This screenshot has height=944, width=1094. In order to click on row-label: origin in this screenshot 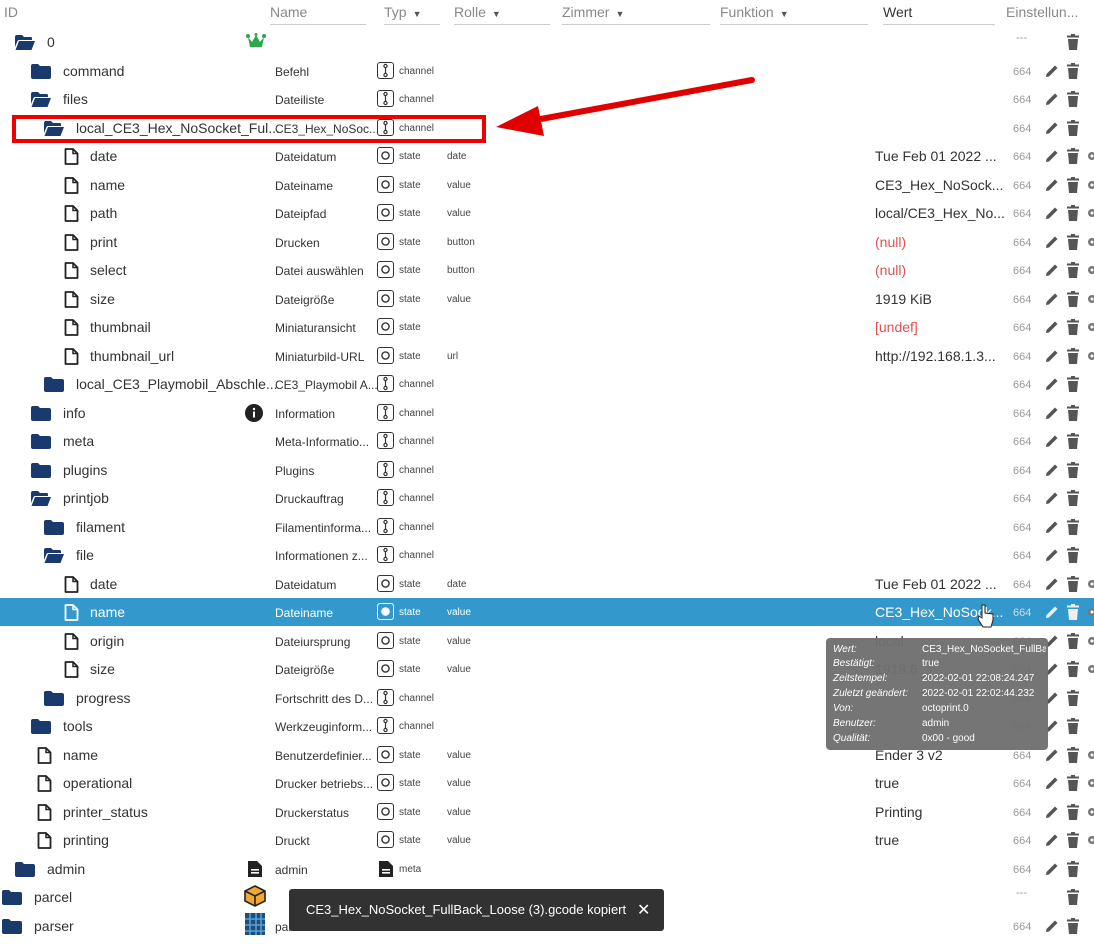, I will do `click(107, 641)`.